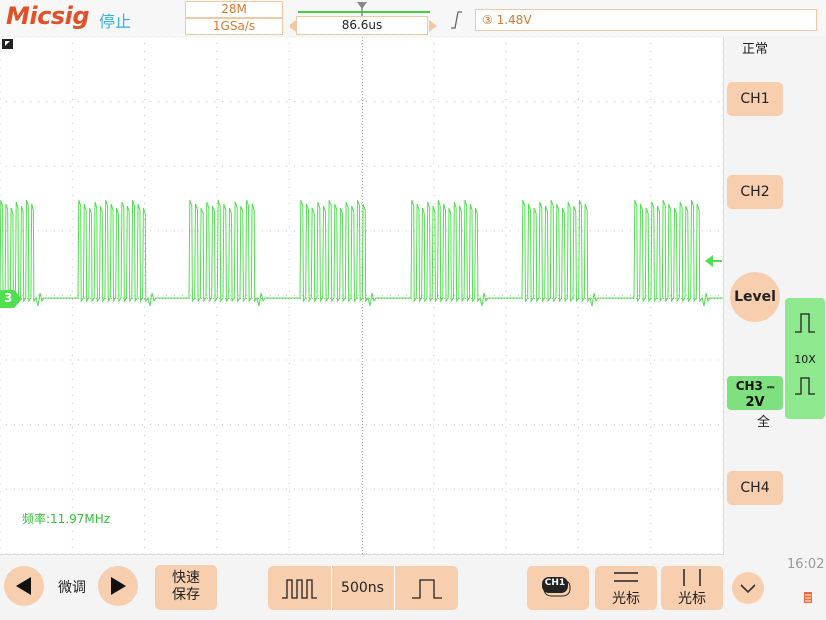 The width and height of the screenshot is (826, 620). Describe the element at coordinates (115, 20) in the screenshot. I see `run-stop-status: 停止` at that location.